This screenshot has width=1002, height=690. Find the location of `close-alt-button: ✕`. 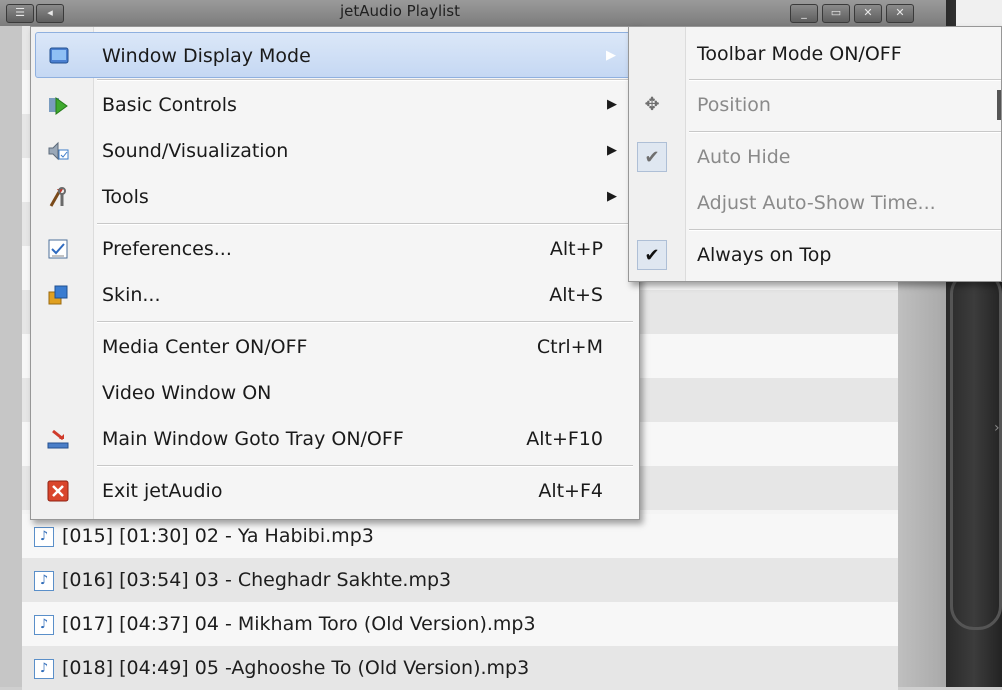

close-alt-button: ✕ is located at coordinates (900, 13).